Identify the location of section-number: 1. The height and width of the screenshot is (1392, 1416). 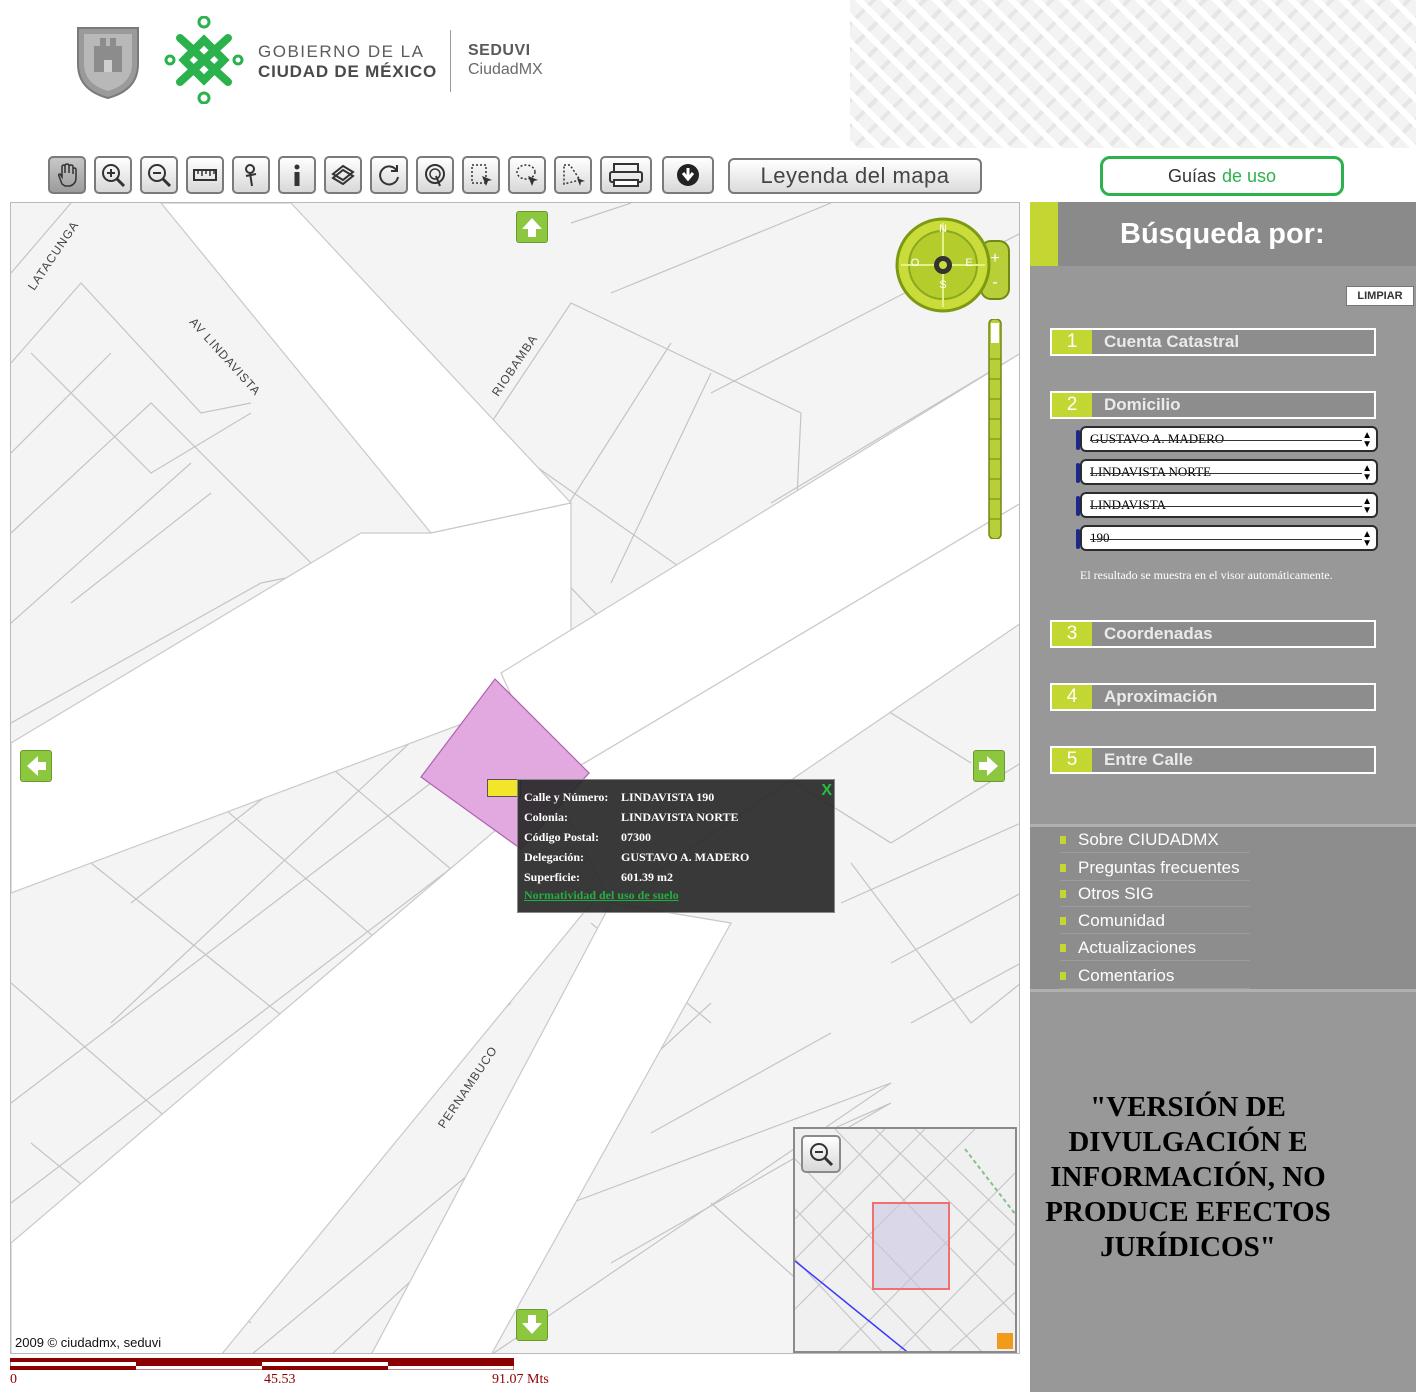
(1072, 342).